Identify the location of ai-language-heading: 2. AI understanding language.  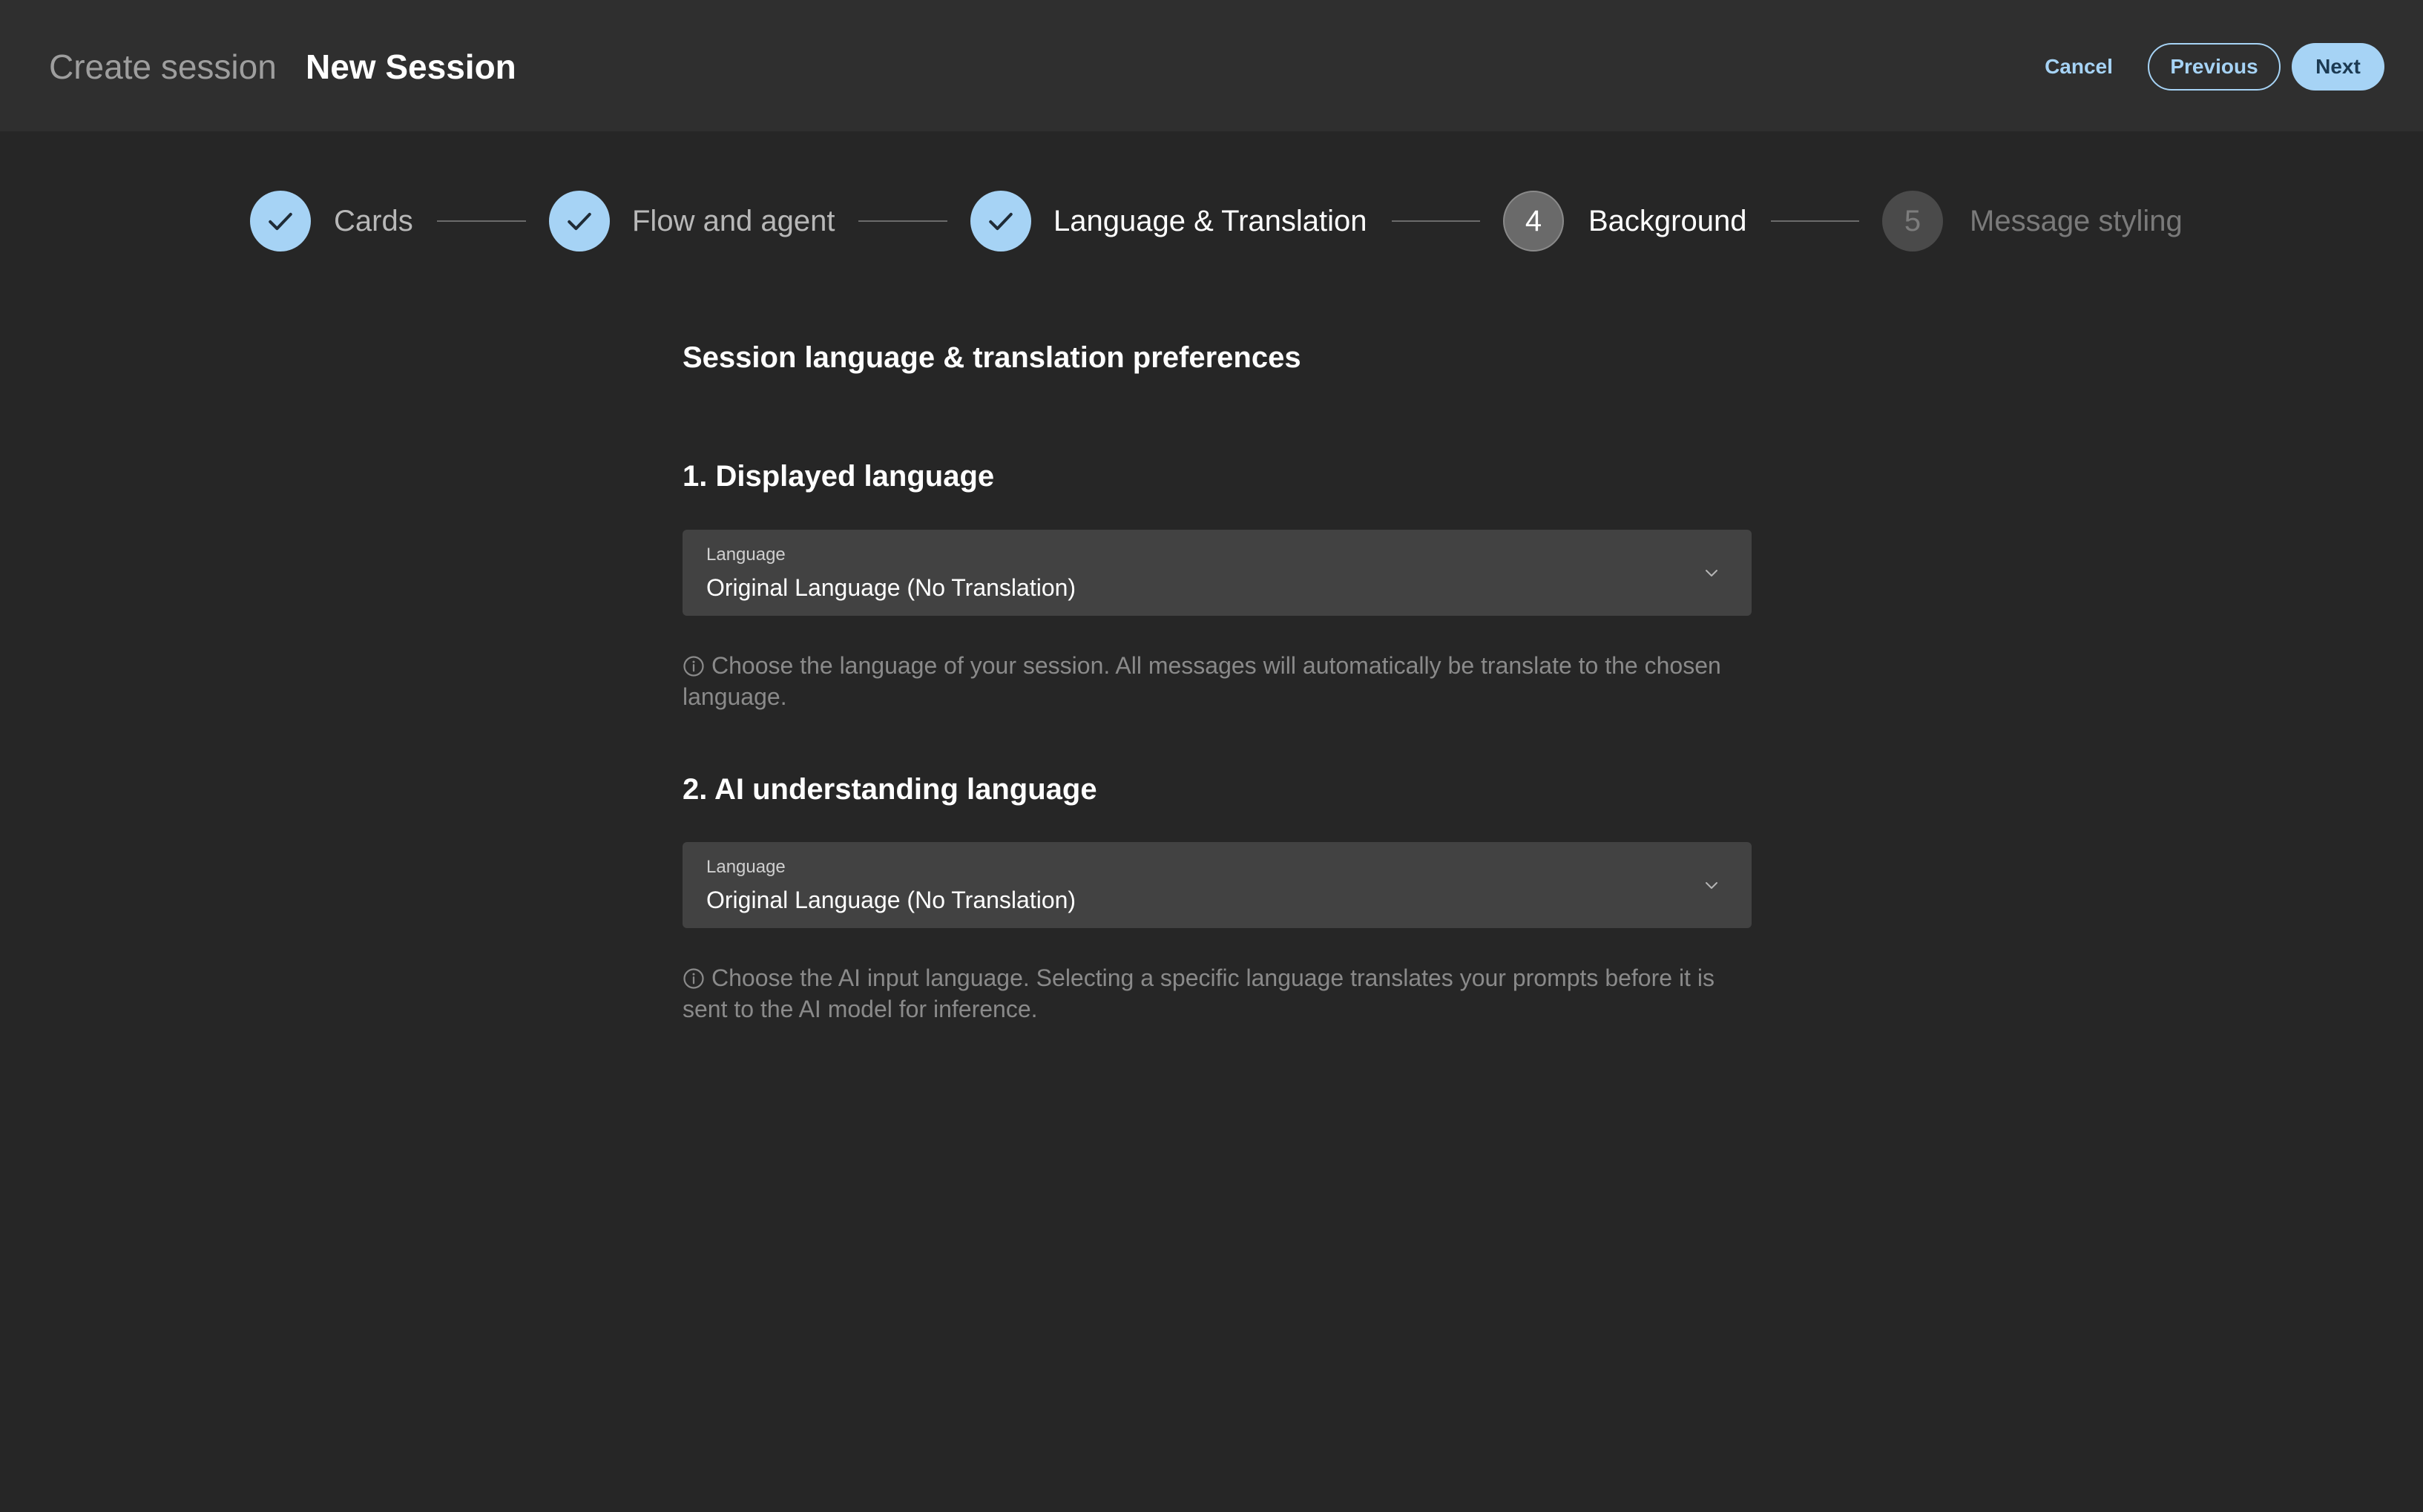
(890, 790).